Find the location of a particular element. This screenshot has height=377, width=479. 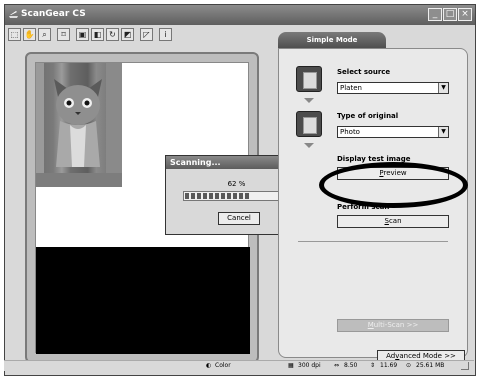

invert-icon: ◩ is located at coordinates (127, 34).